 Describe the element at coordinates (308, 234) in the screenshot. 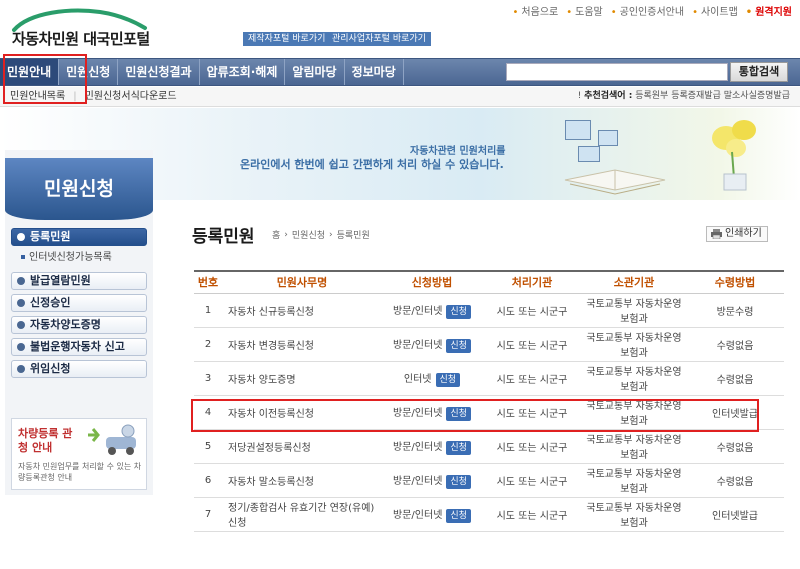

I see `breadcrumb-apply: 민원신청` at that location.